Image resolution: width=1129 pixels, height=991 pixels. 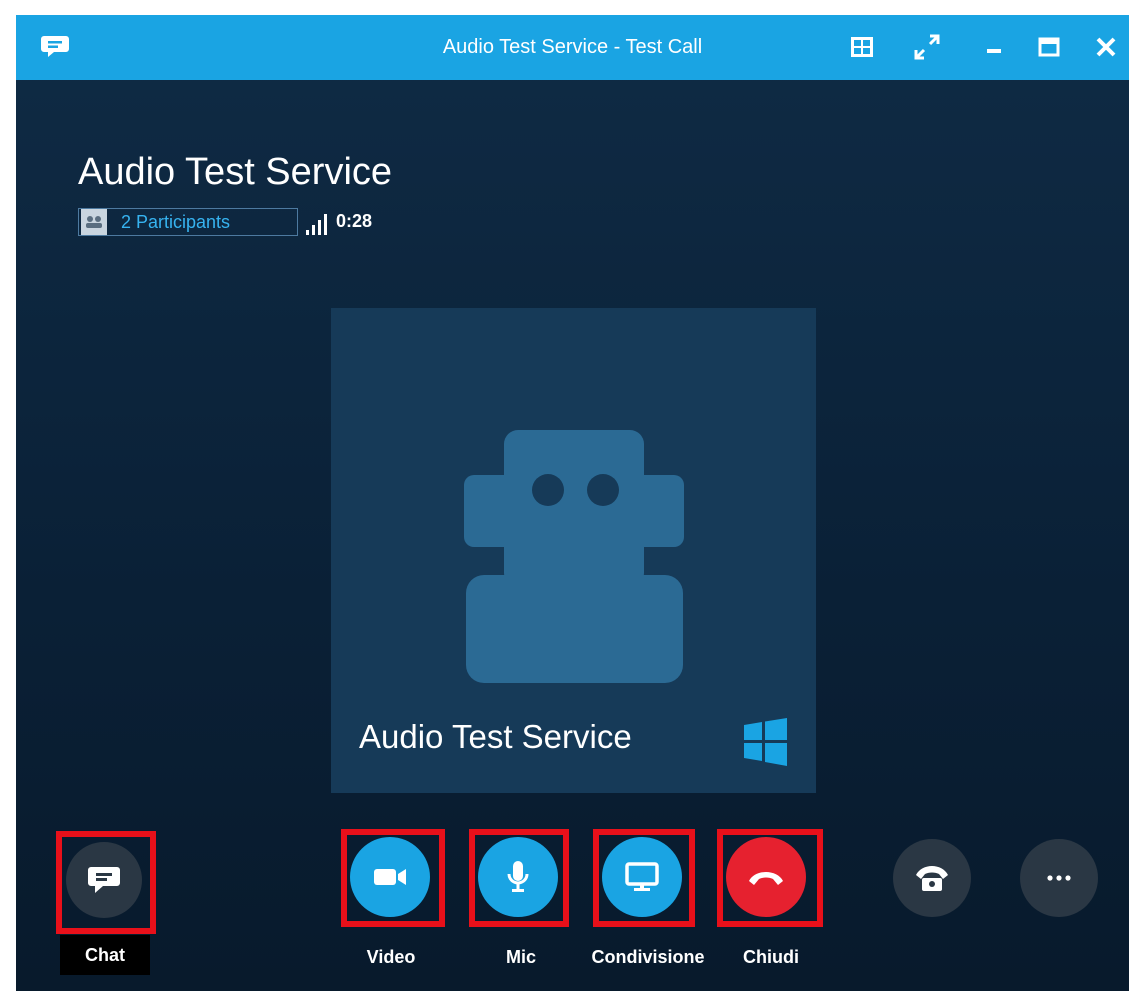 I want to click on mic-label: Mic, so click(x=520, y=957).